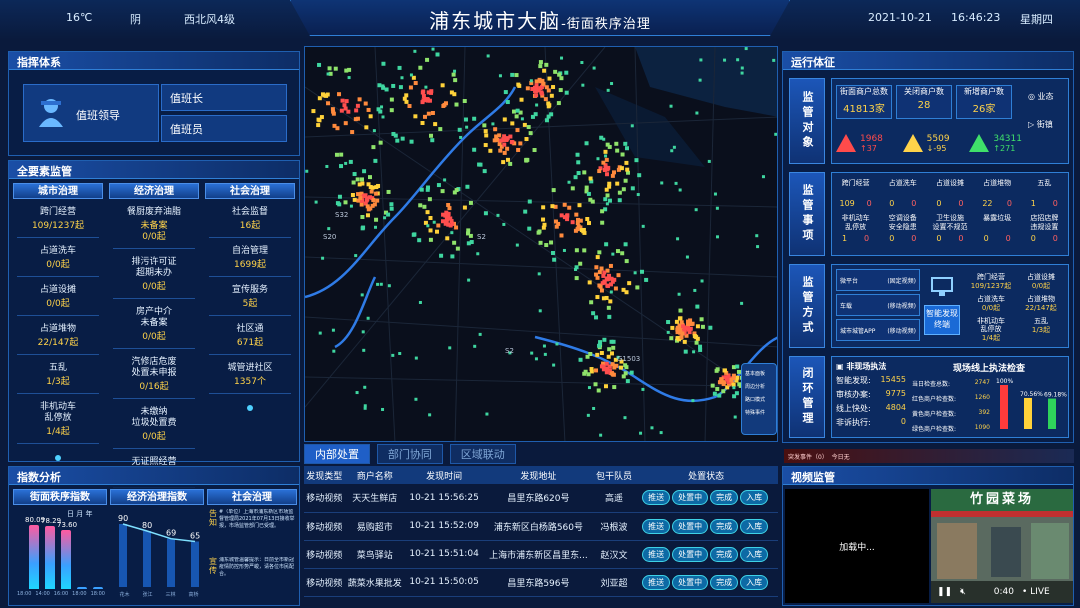 This screenshot has height=608, width=1080. I want to click on online-stat: 绿色商户检查数: 1090, so click(951, 428).